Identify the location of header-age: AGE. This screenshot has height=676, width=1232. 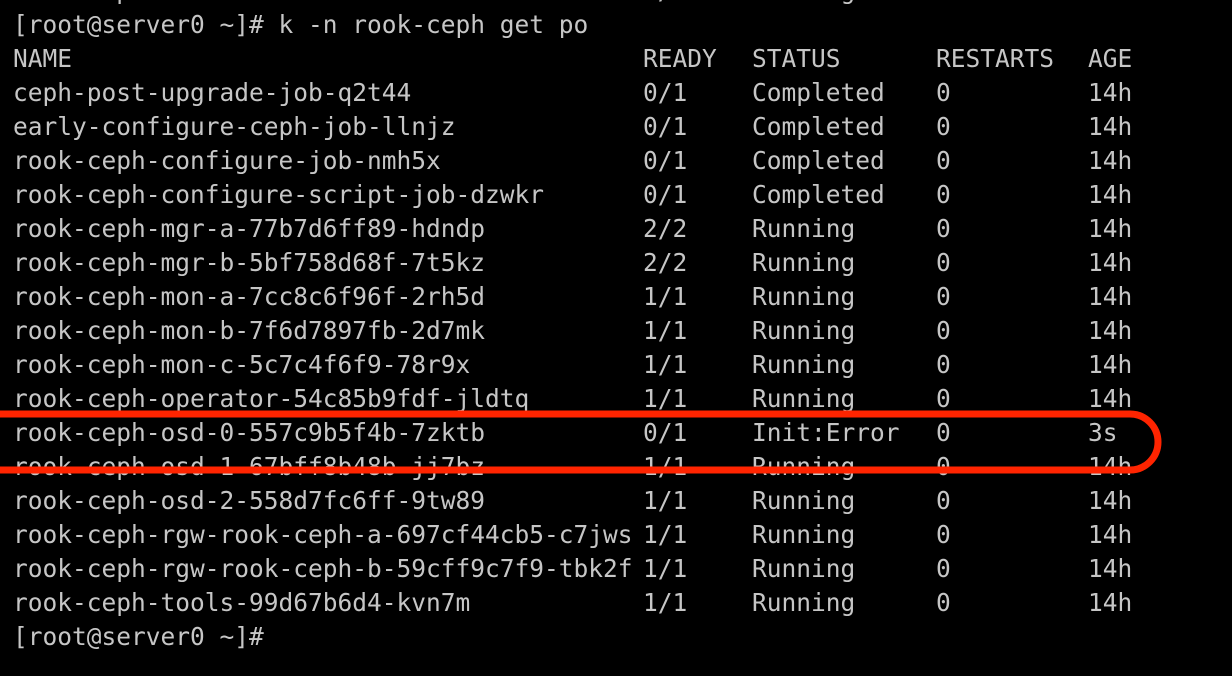
(1110, 58).